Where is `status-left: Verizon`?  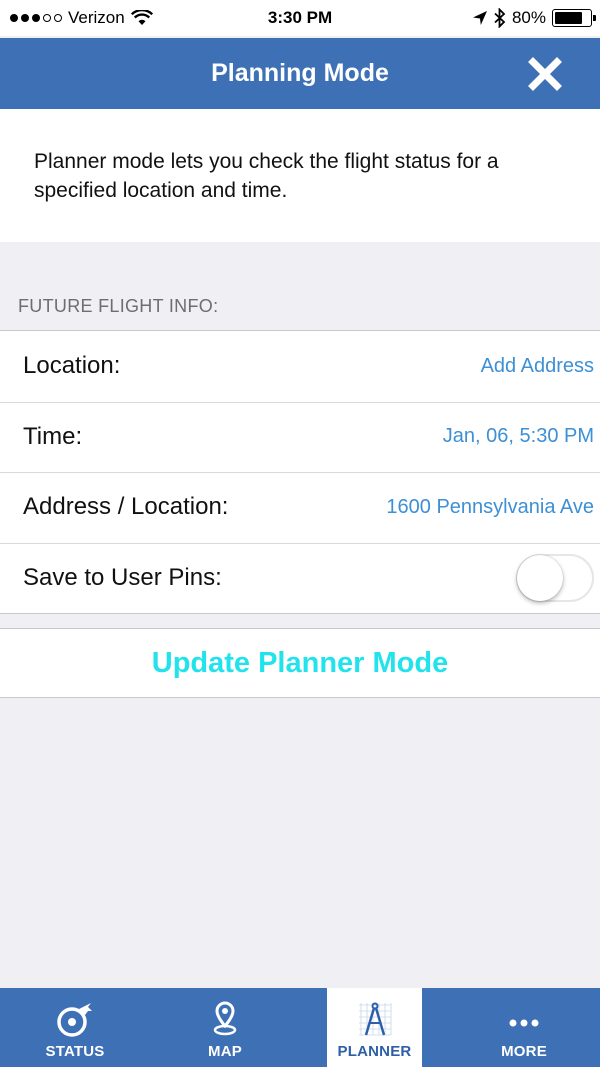
status-left: Verizon is located at coordinates (81, 18).